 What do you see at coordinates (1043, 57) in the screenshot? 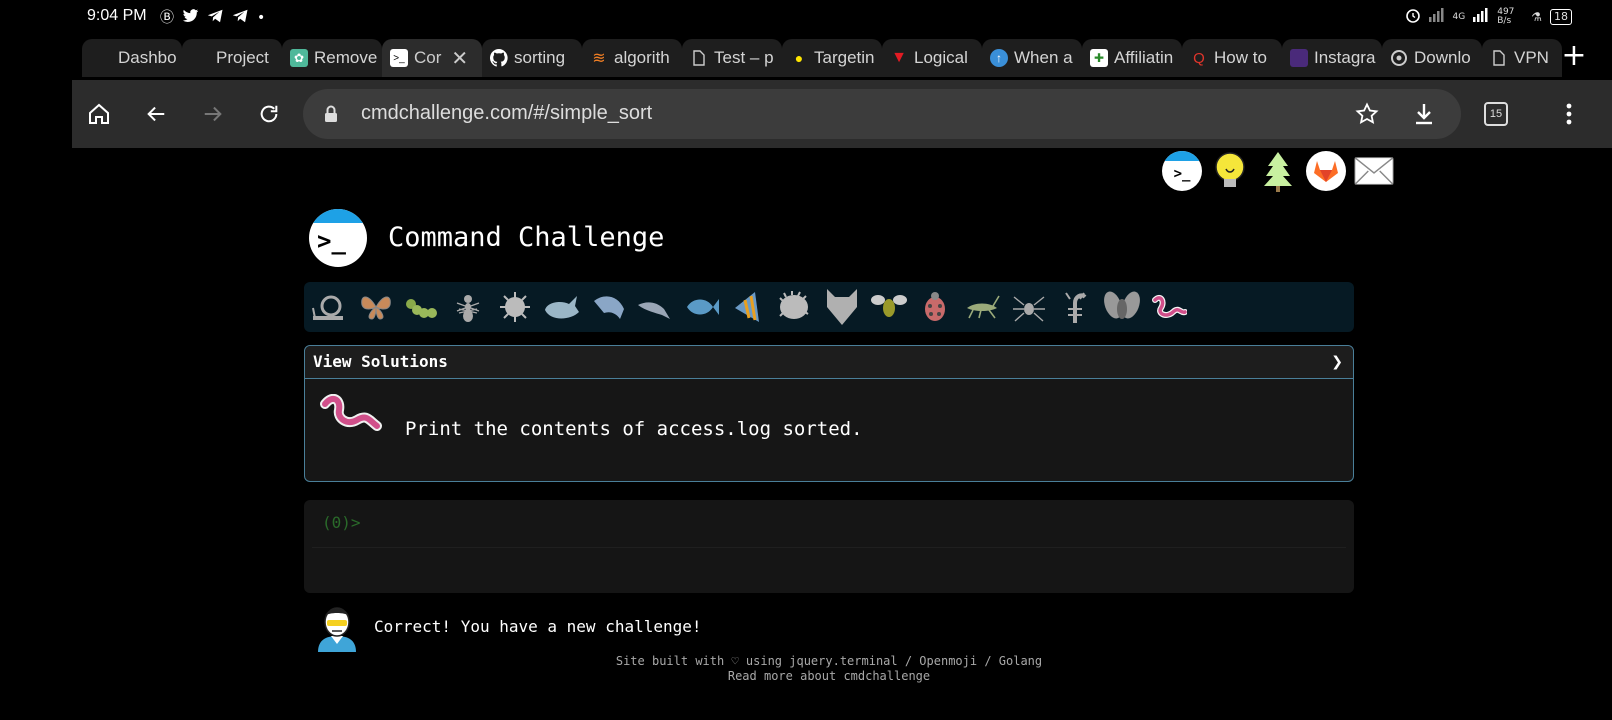
I see `tab-label: When a` at bounding box center [1043, 57].